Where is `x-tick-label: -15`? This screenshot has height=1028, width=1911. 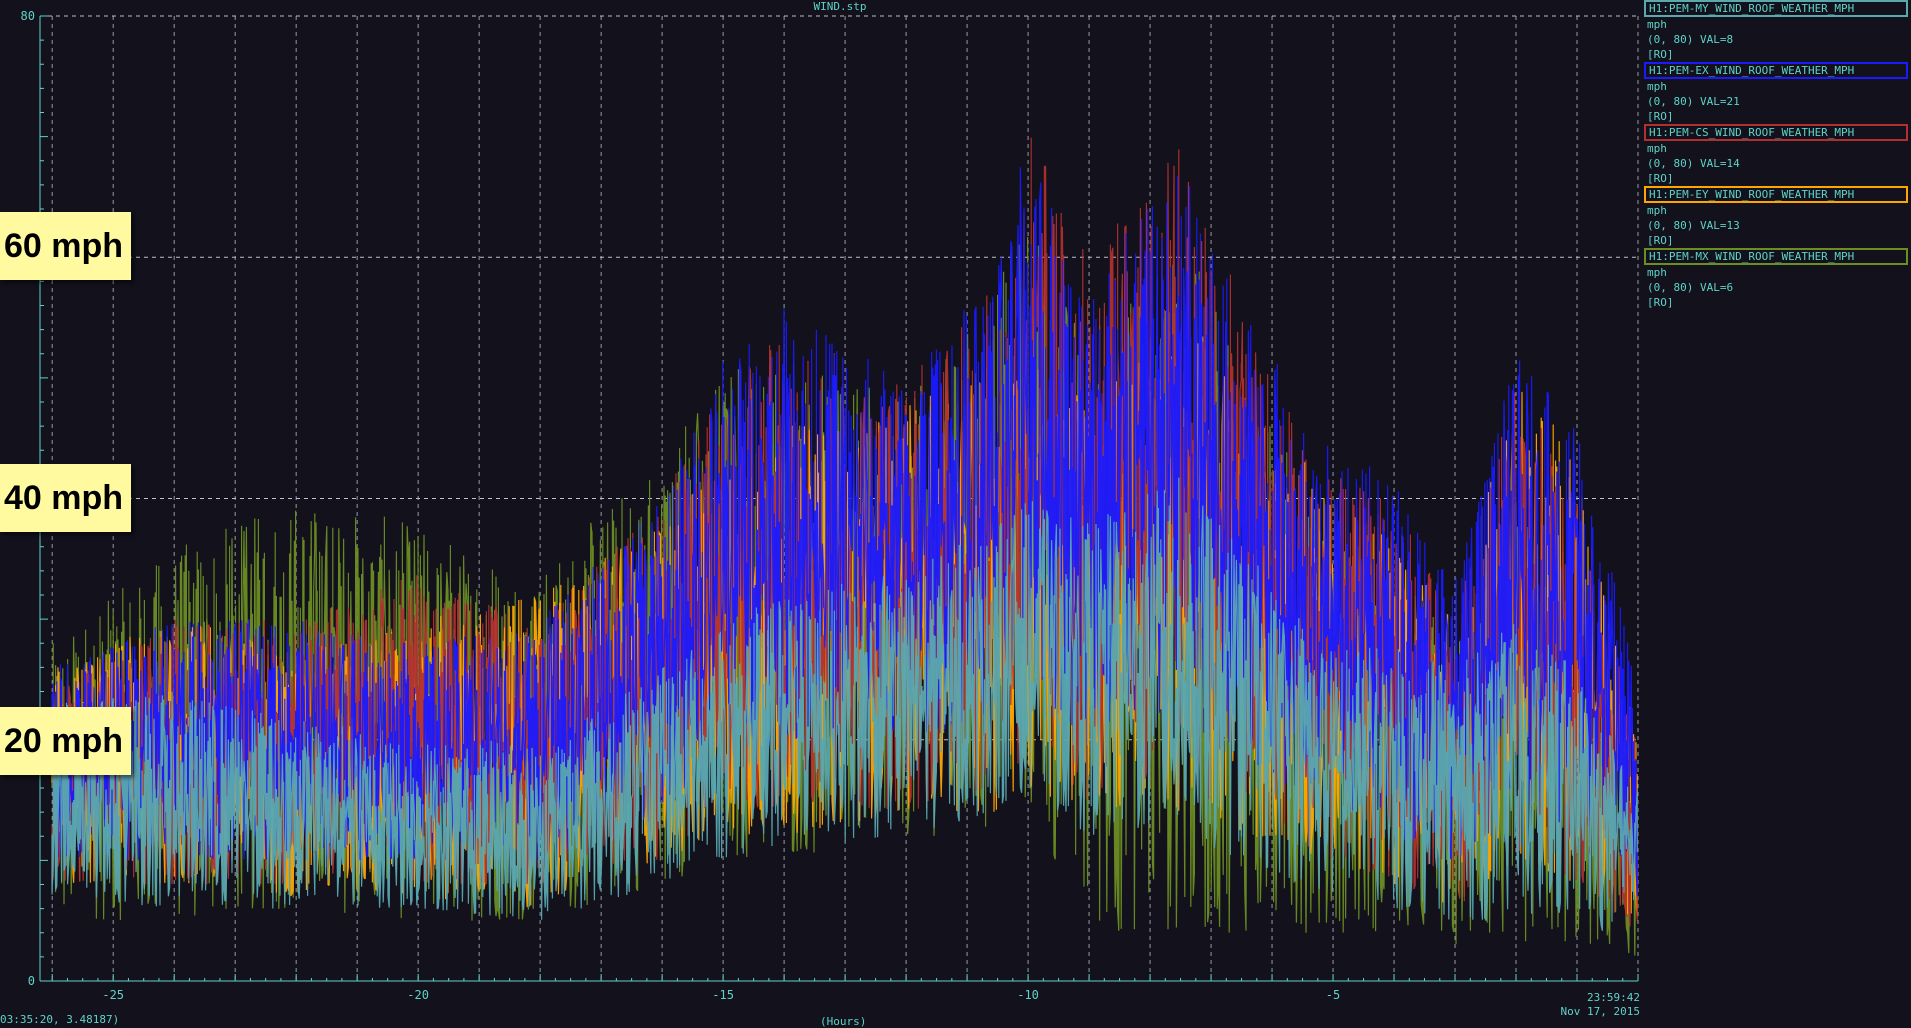 x-tick-label: -15 is located at coordinates (723, 995).